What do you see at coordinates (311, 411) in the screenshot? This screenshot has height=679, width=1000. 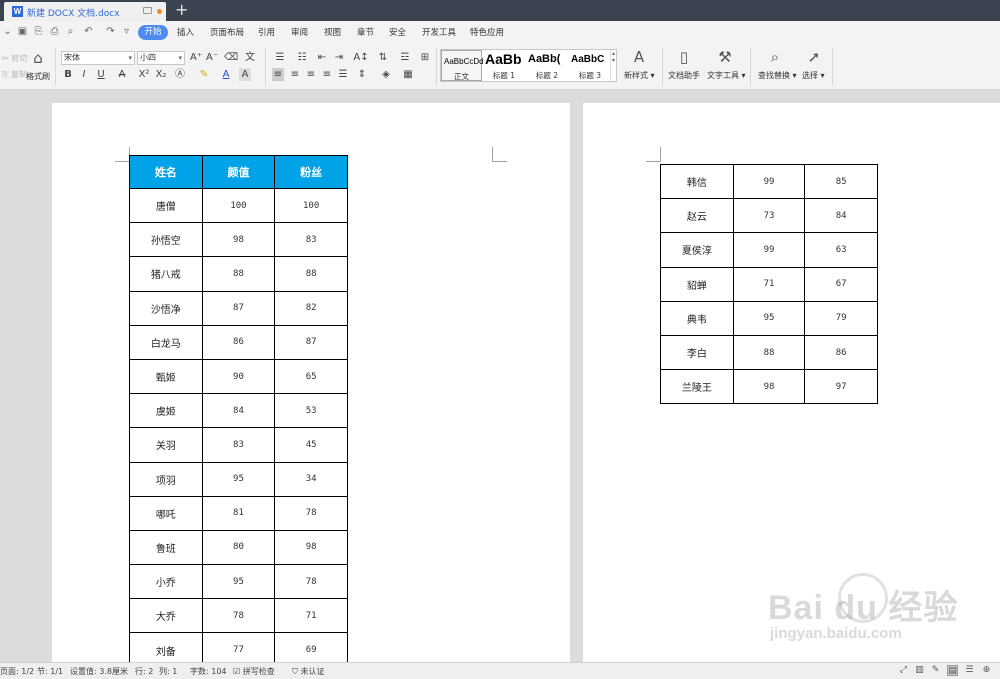 I see `fans-cell: 53` at bounding box center [311, 411].